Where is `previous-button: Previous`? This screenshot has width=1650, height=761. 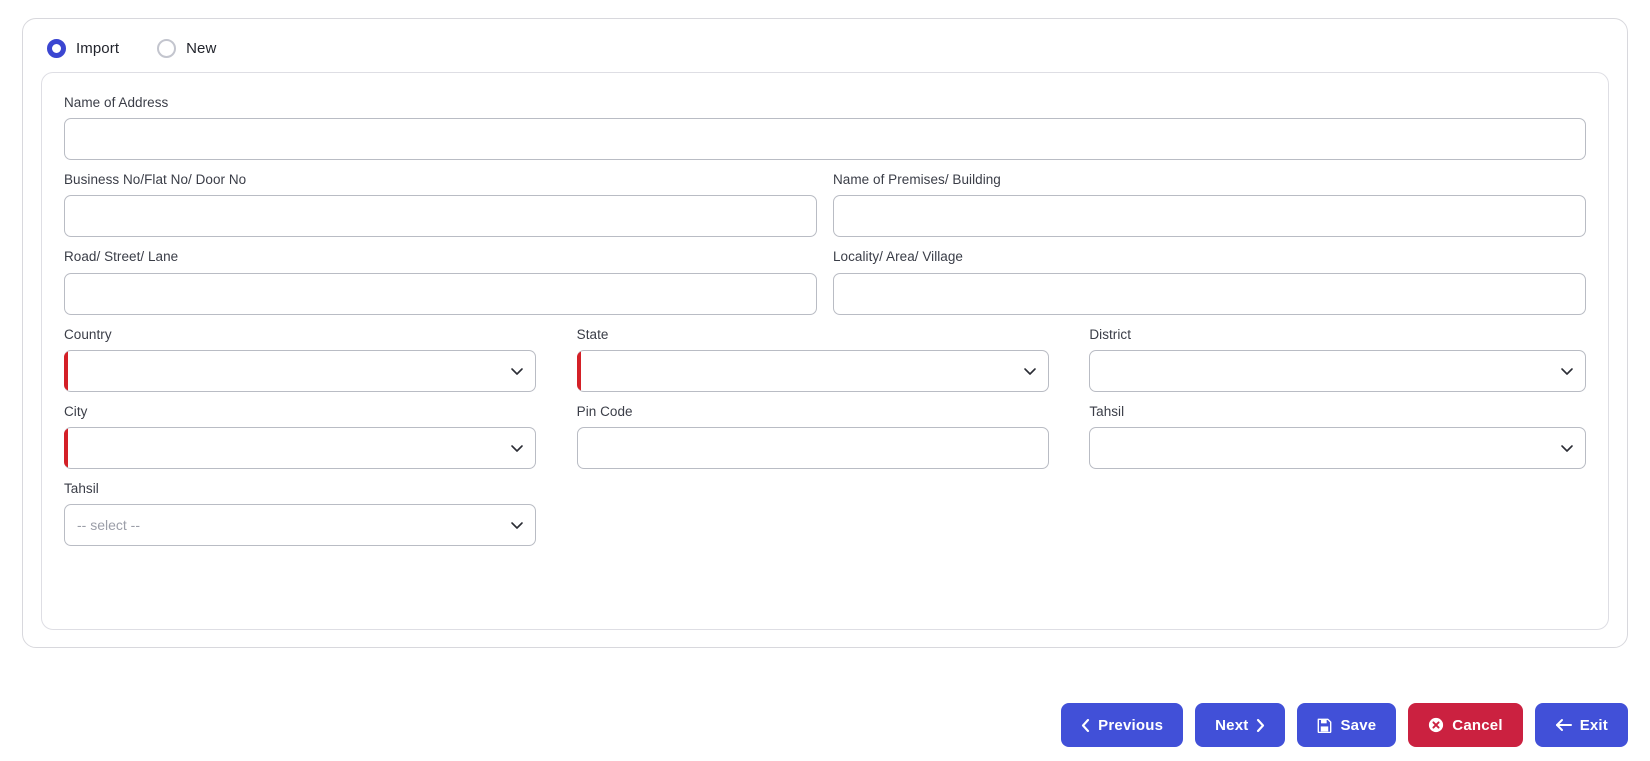
previous-button: Previous is located at coordinates (1122, 725).